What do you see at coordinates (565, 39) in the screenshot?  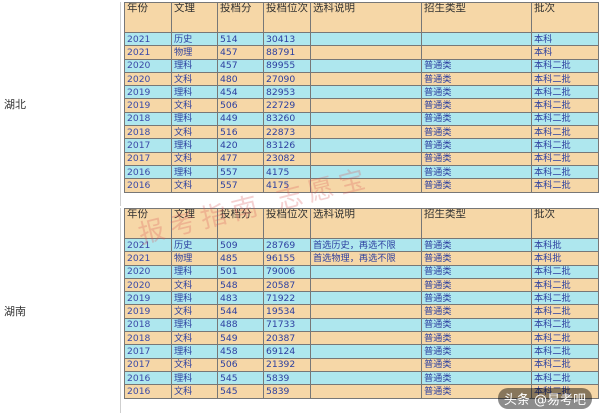 I see `cell-batch: 本科` at bounding box center [565, 39].